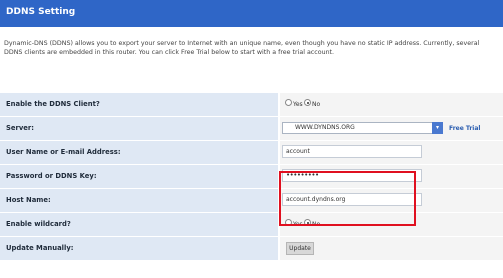 This screenshot has height=278, width=503. What do you see at coordinates (352, 151) in the screenshot?
I see `username-input: account` at bounding box center [352, 151].